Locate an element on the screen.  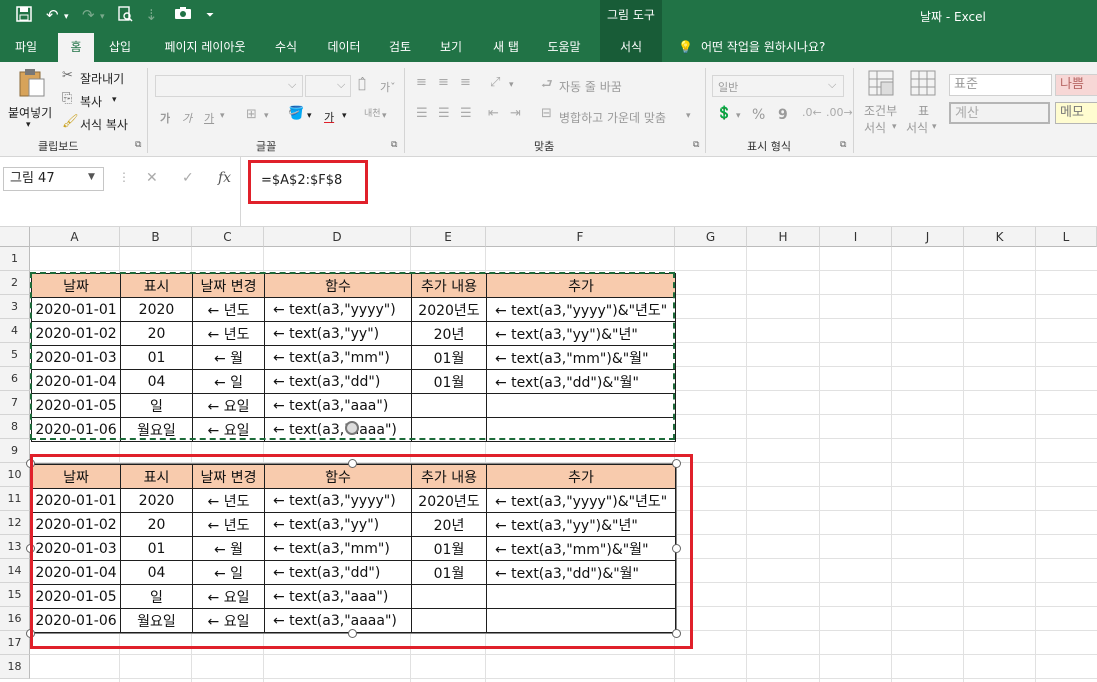
bold-button: 가 is located at coordinates (165, 118).